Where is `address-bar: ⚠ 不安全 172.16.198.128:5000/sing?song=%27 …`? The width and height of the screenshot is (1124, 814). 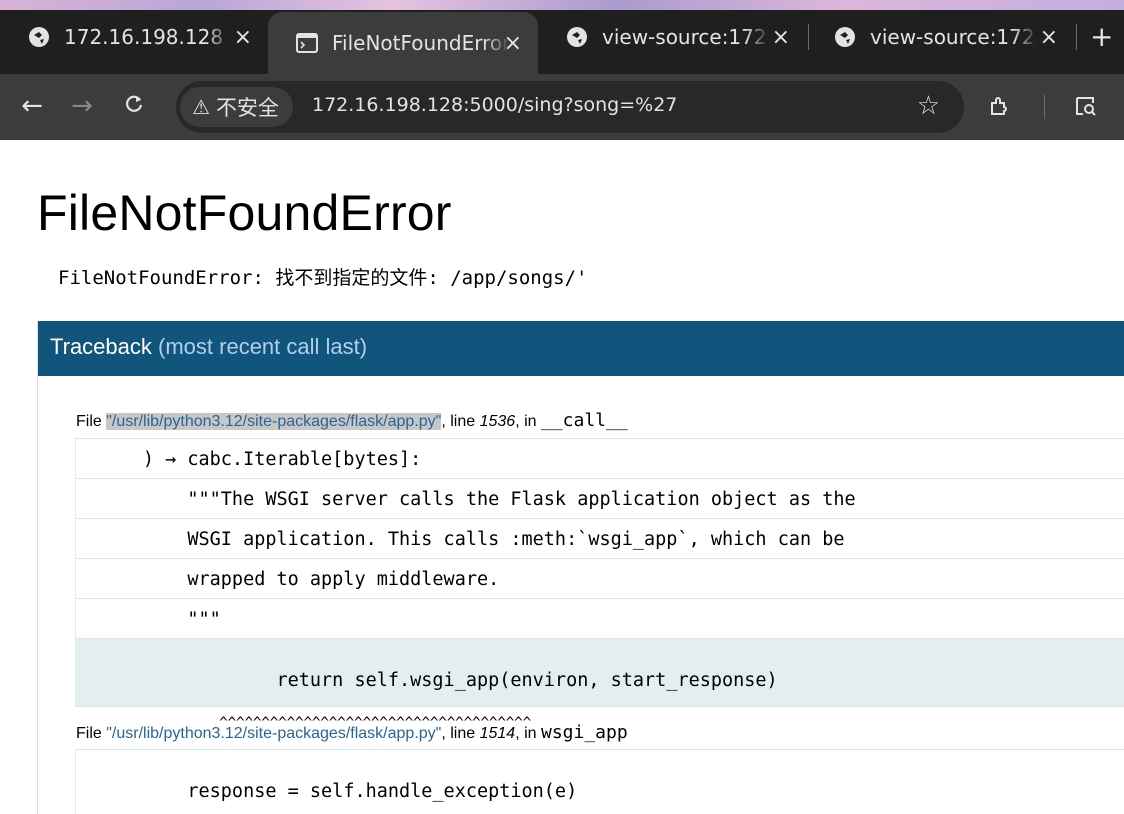 address-bar: ⚠ 不安全 172.16.198.128:5000/sing?song=%27 … is located at coordinates (570, 107).